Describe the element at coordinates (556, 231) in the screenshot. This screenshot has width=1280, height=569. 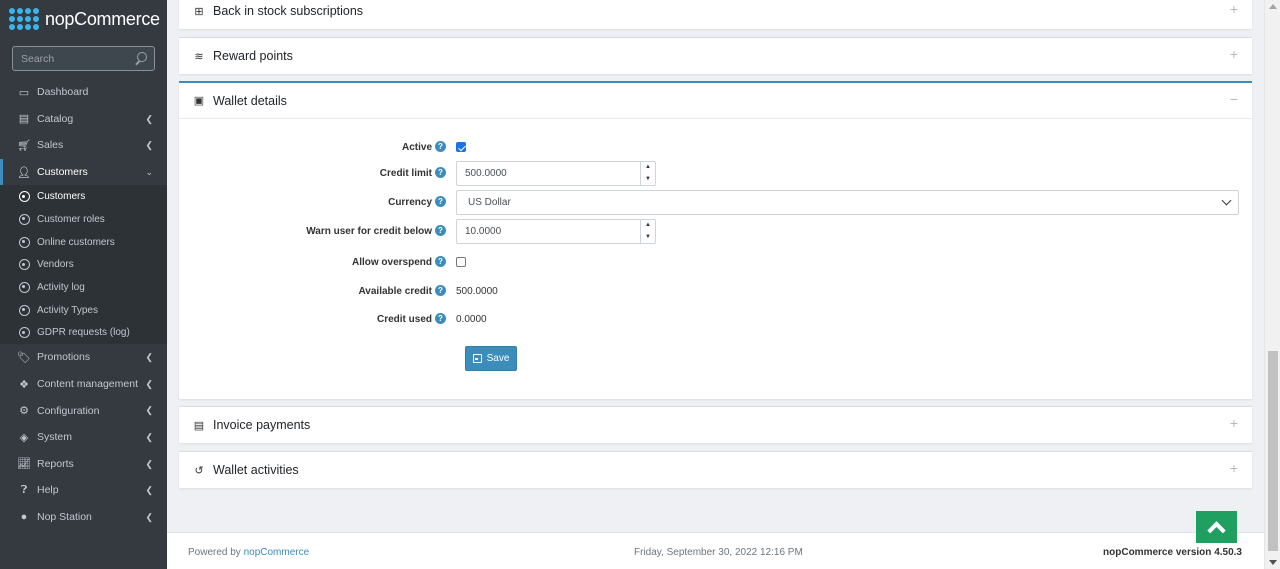
I see `warn-credit-input: 10.0000 ▲ ▼` at that location.